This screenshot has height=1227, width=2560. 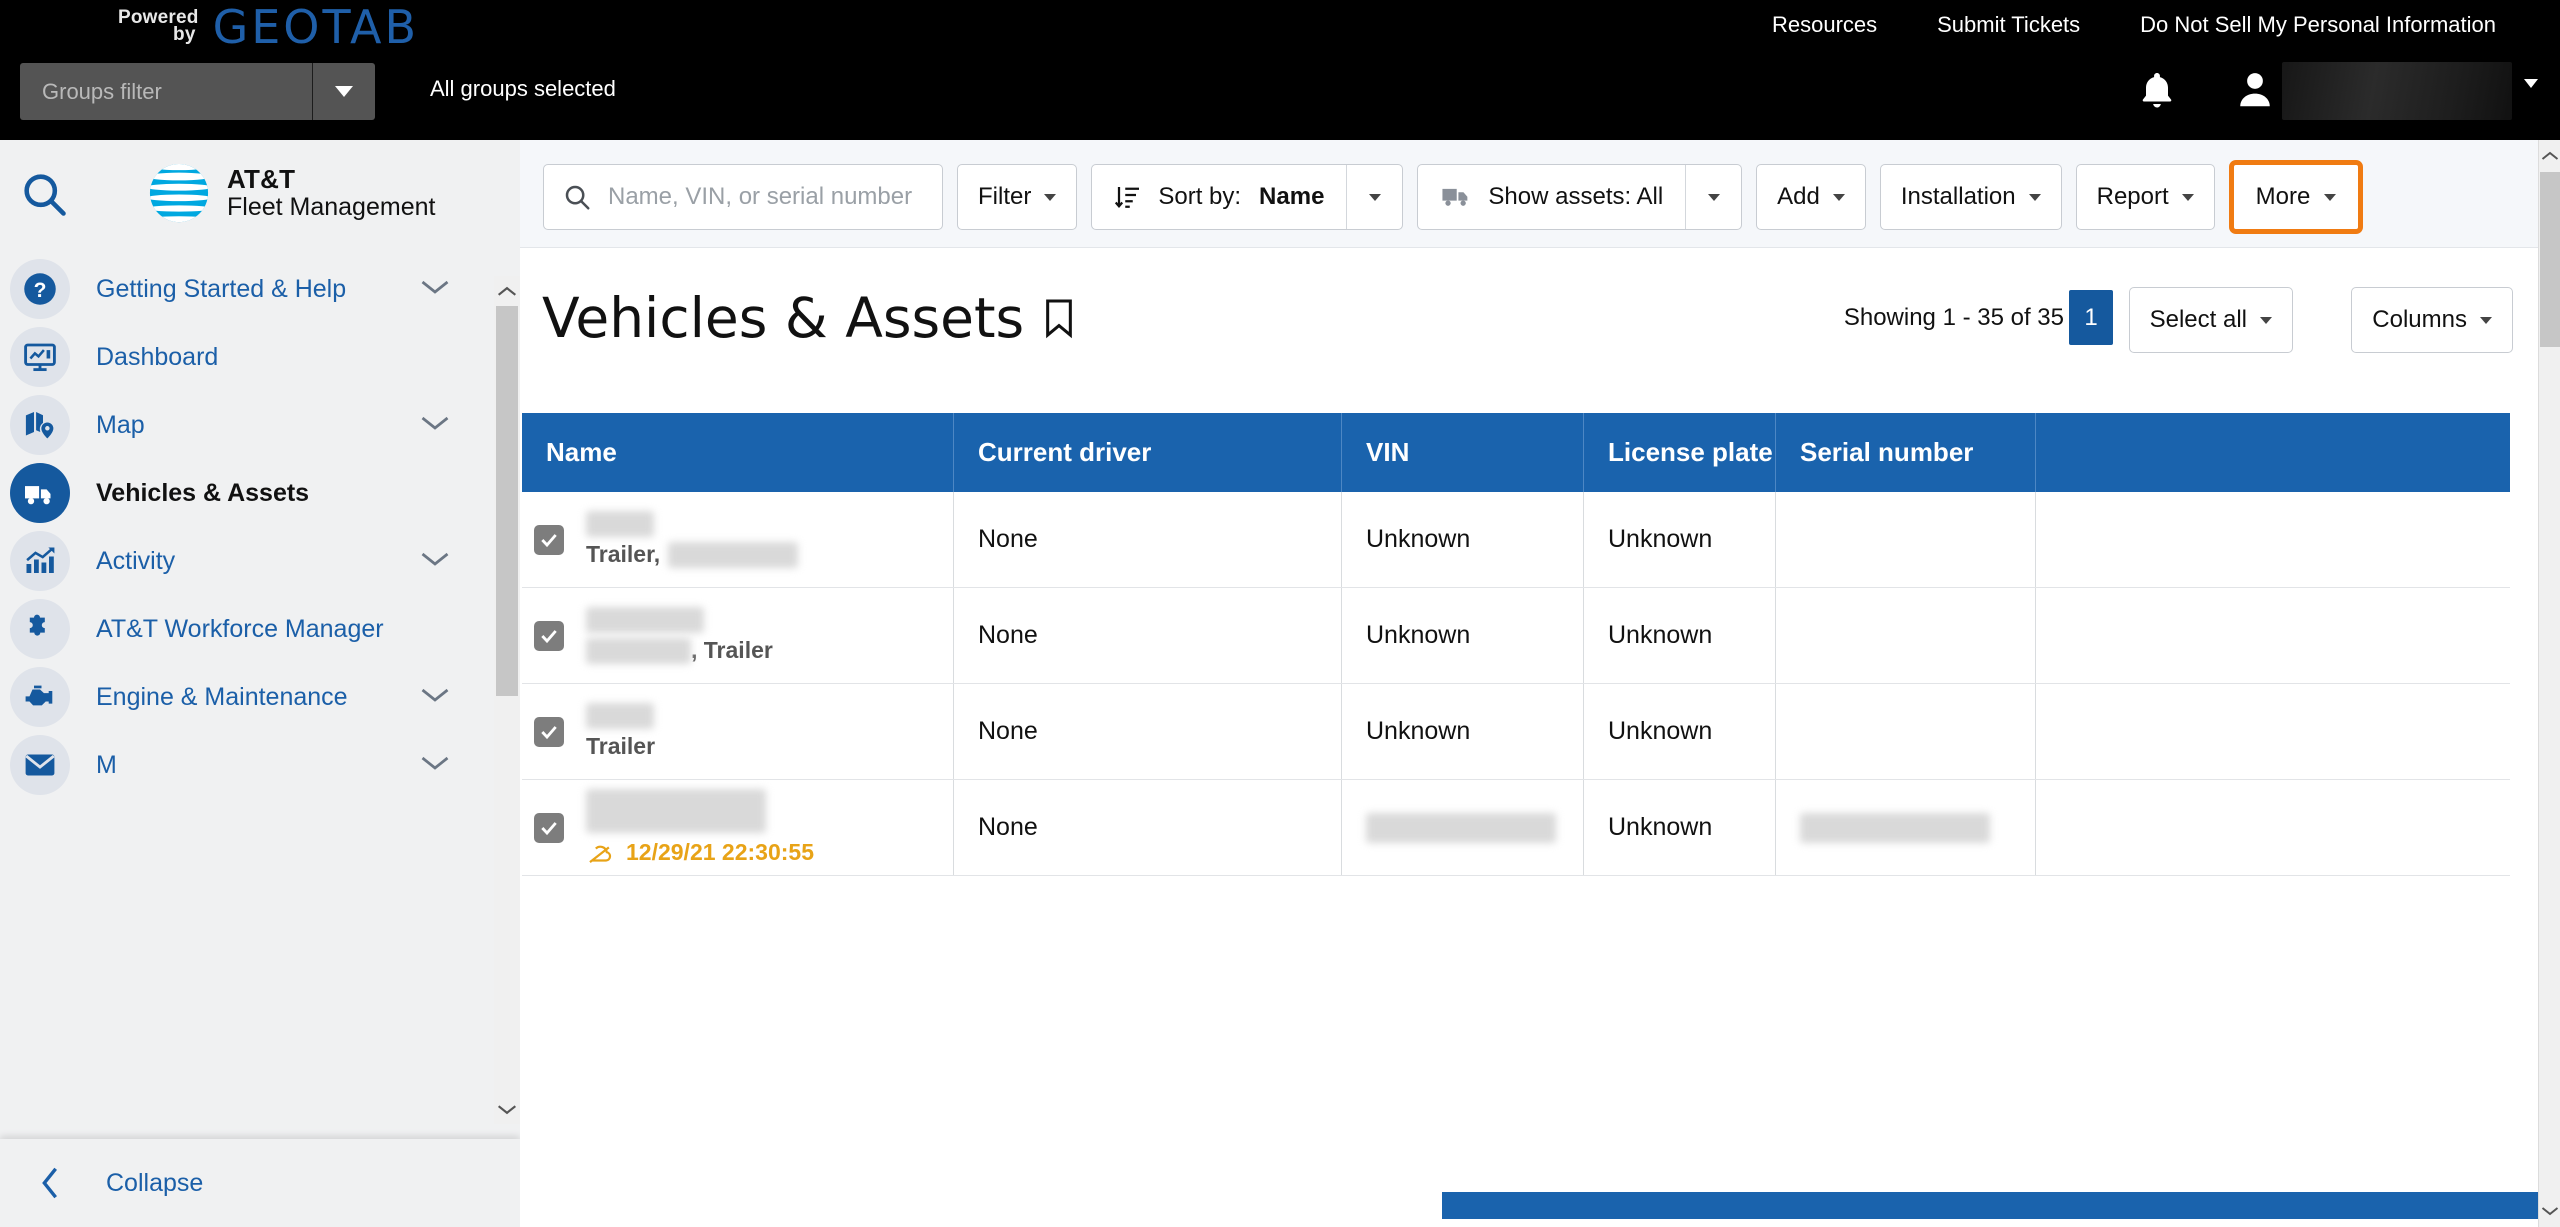 I want to click on sidebar-item-getting-started: ? Getting Started & Help, so click(x=254, y=289).